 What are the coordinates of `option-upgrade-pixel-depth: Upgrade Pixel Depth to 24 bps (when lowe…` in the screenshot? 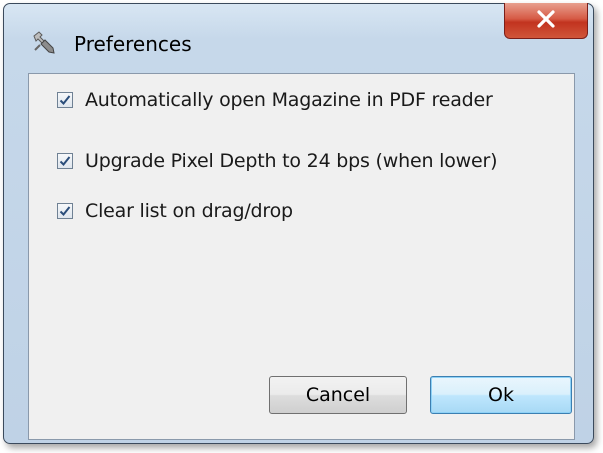 It's located at (277, 161).